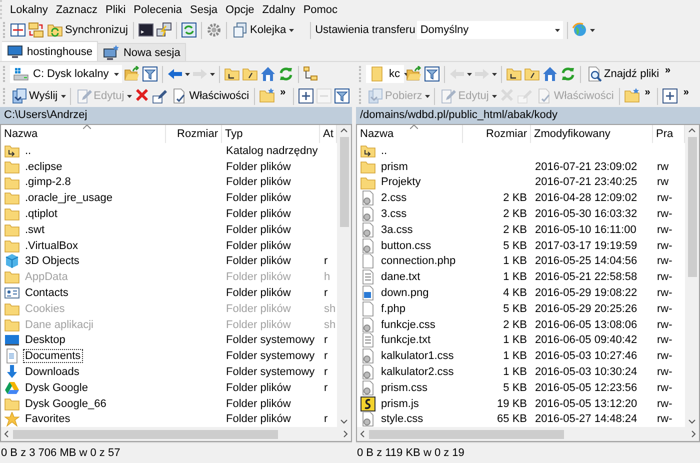 Image resolution: width=700 pixels, height=463 pixels. I want to click on delete-icon, so click(142, 96).